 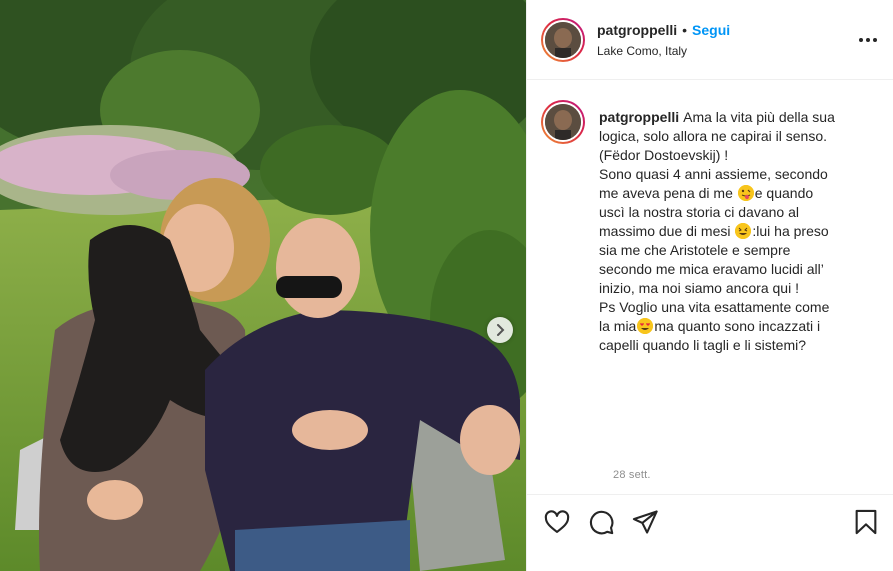 What do you see at coordinates (632, 475) in the screenshot?
I see `post-timestamp: 28 sett.` at bounding box center [632, 475].